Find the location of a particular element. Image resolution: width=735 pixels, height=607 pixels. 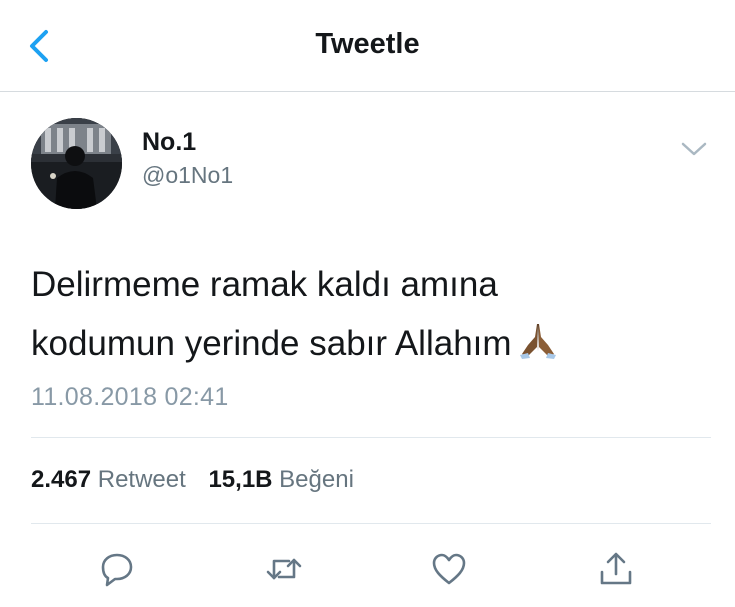

likes-stat: 15,1B Beğeni is located at coordinates (280, 479).